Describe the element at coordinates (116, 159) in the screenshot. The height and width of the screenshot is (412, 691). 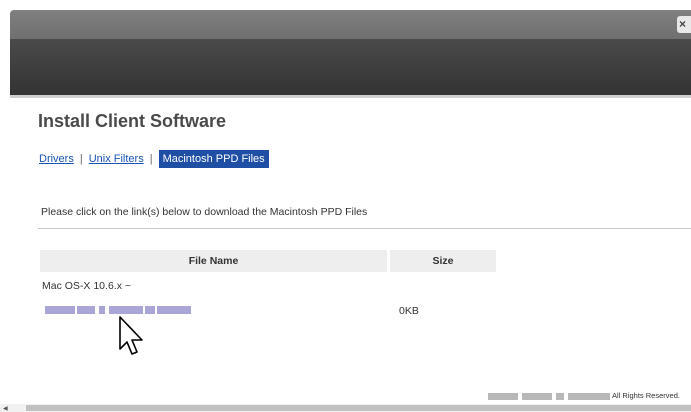
I see `tab-unix-filters: Unix Filters` at that location.